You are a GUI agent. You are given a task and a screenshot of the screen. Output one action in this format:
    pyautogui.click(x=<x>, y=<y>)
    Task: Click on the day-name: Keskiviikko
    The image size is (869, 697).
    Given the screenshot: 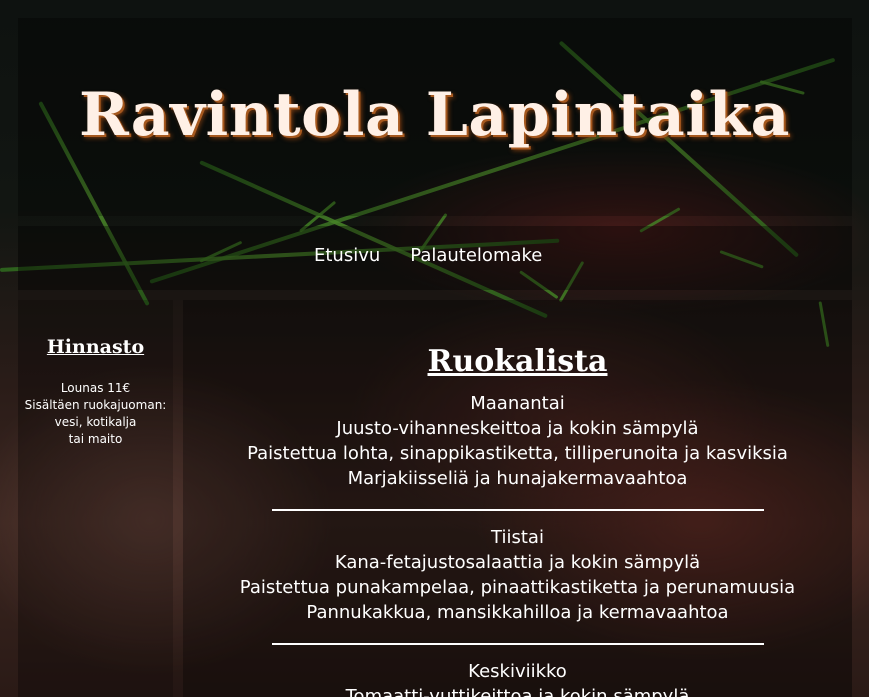 What is the action you would take?
    pyautogui.click(x=517, y=671)
    